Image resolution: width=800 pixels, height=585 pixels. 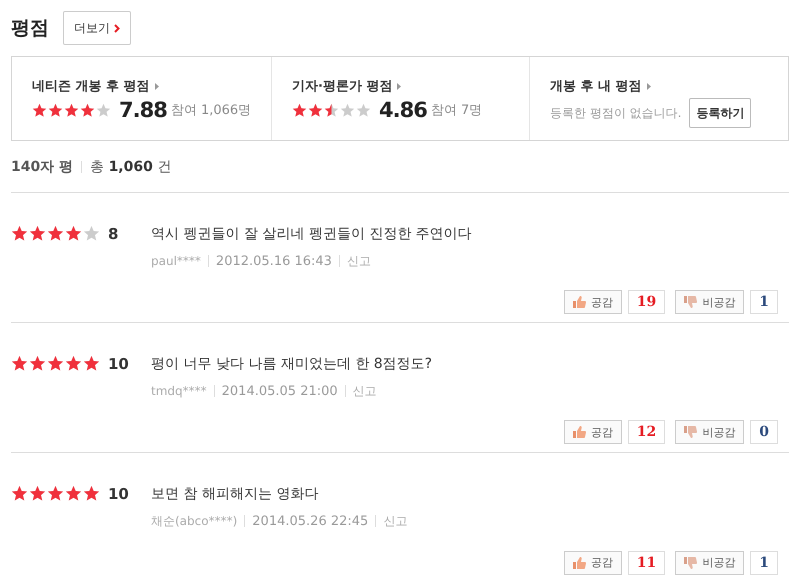 What do you see at coordinates (280, 391) in the screenshot?
I see `review-date: 2014.05.05 21:00` at bounding box center [280, 391].